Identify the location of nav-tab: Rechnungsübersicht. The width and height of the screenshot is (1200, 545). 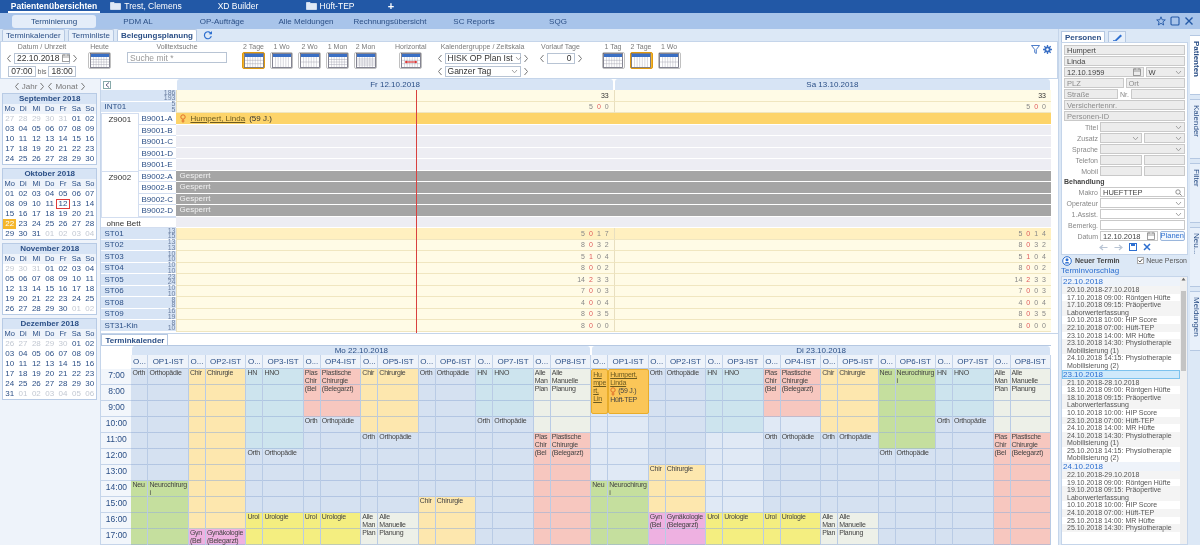
(390, 21).